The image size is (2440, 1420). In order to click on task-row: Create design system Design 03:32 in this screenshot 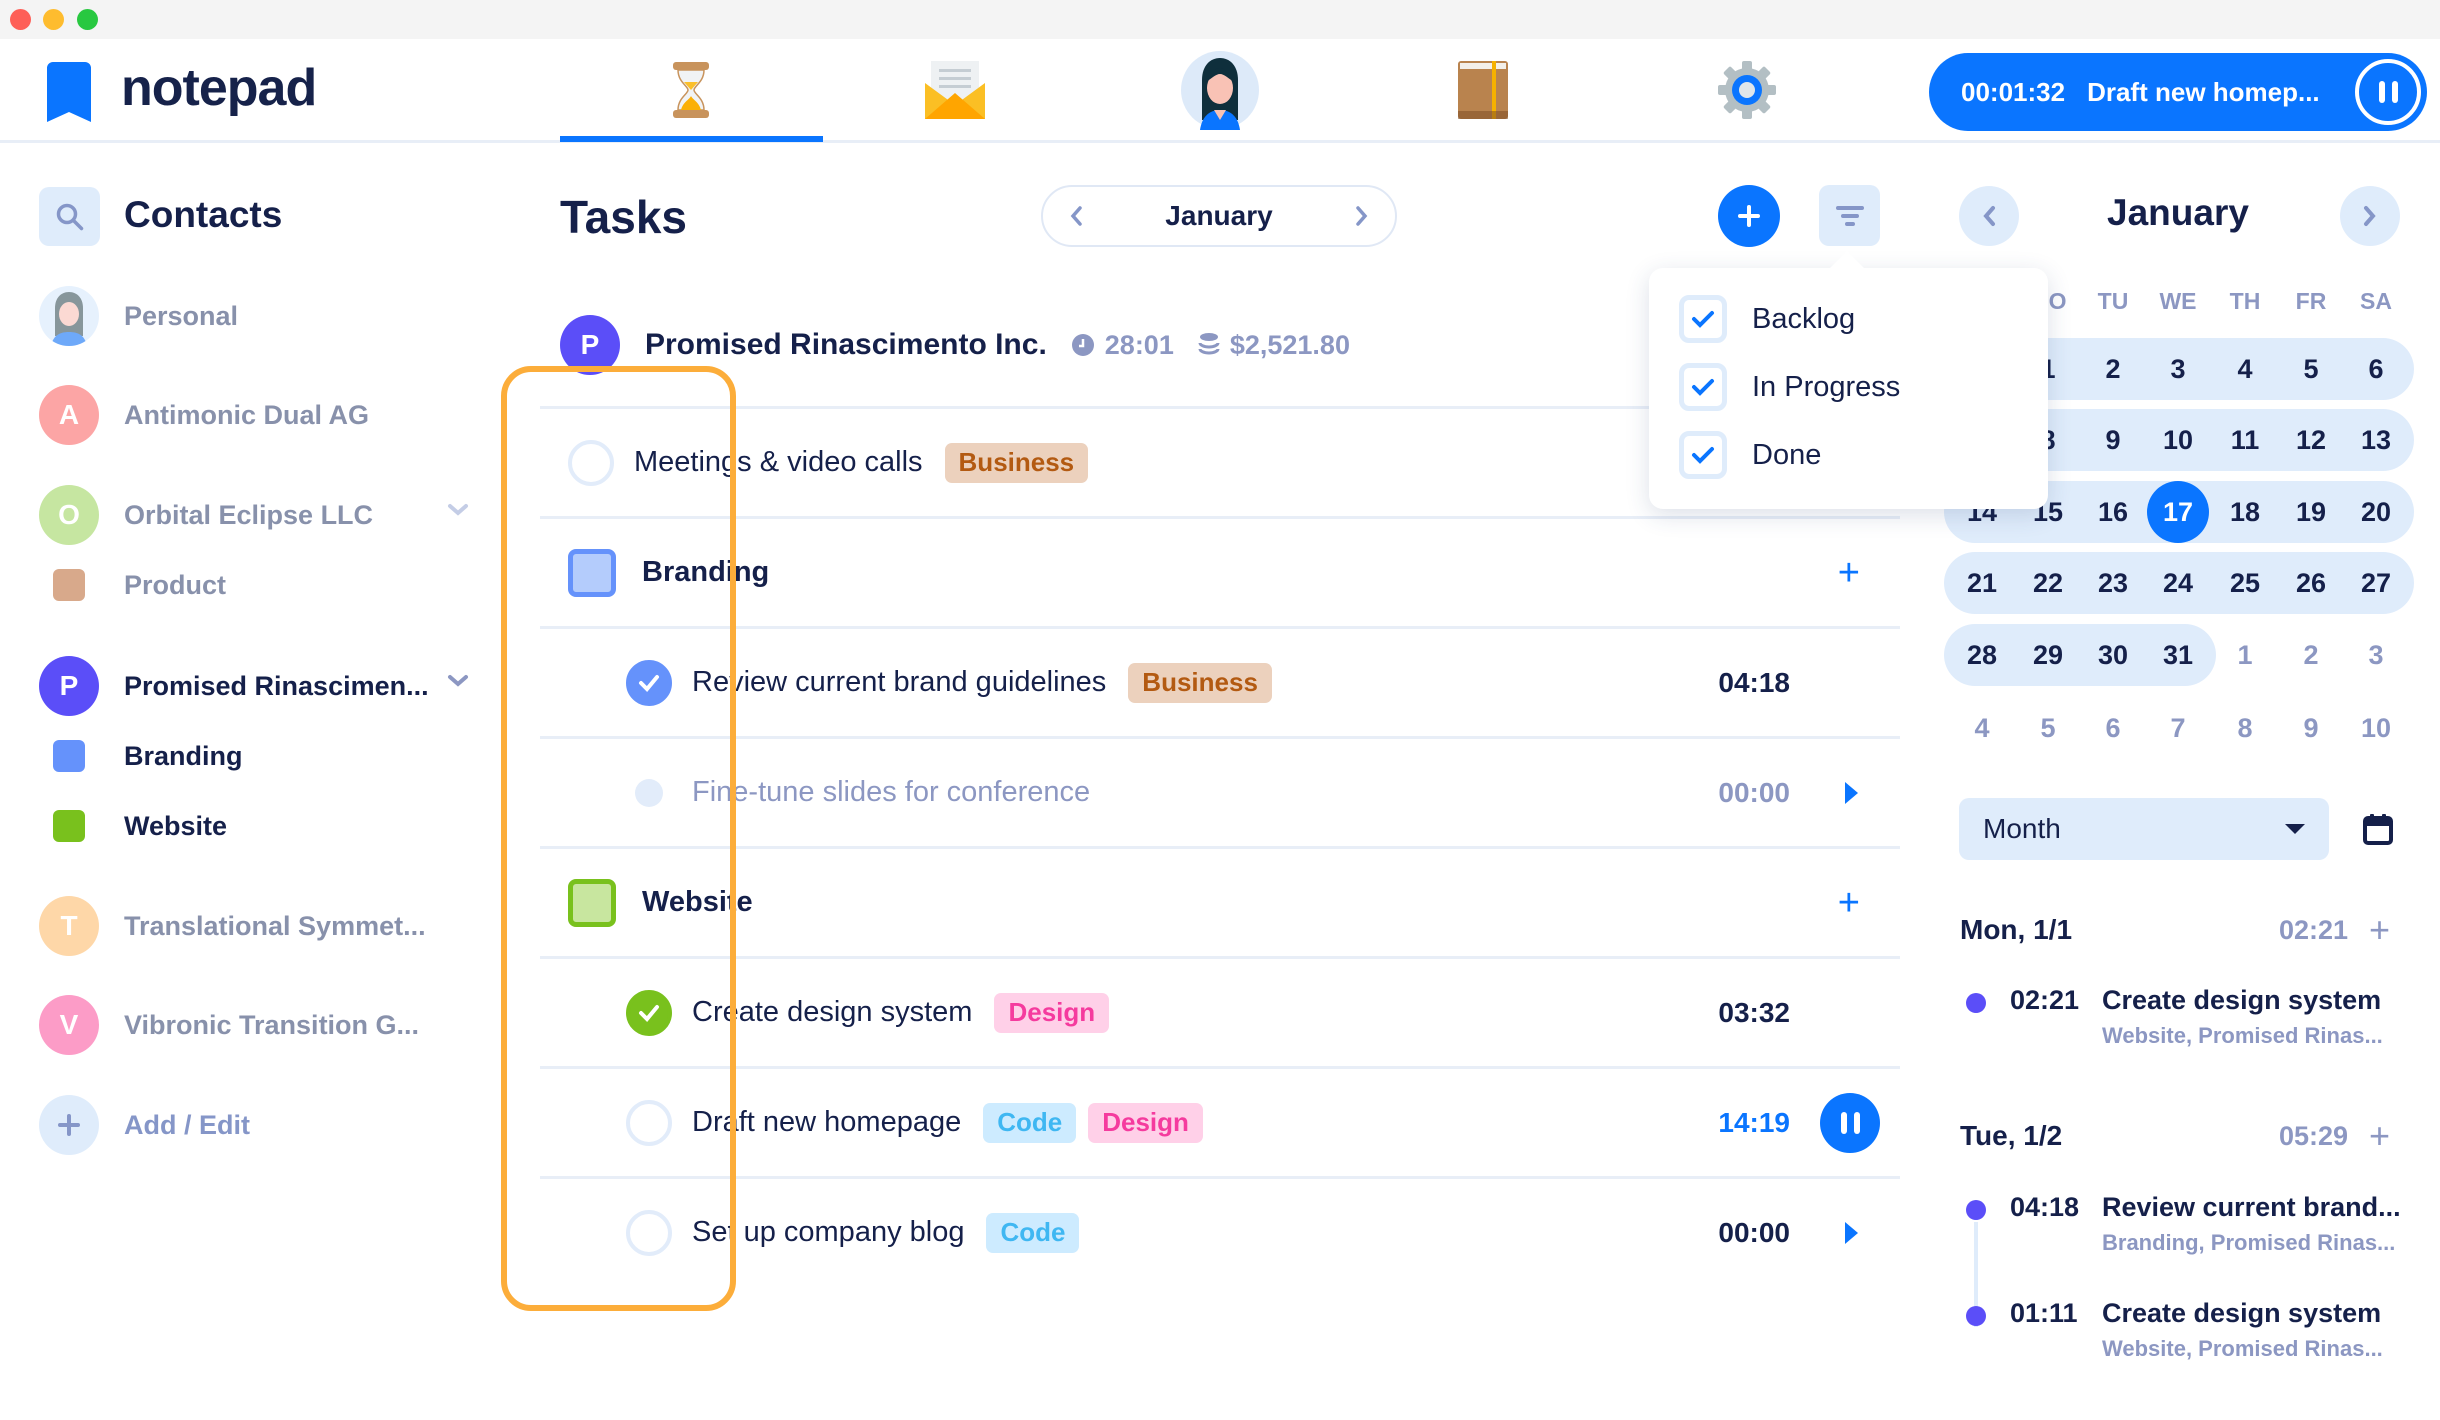, I will do `click(1220, 1011)`.